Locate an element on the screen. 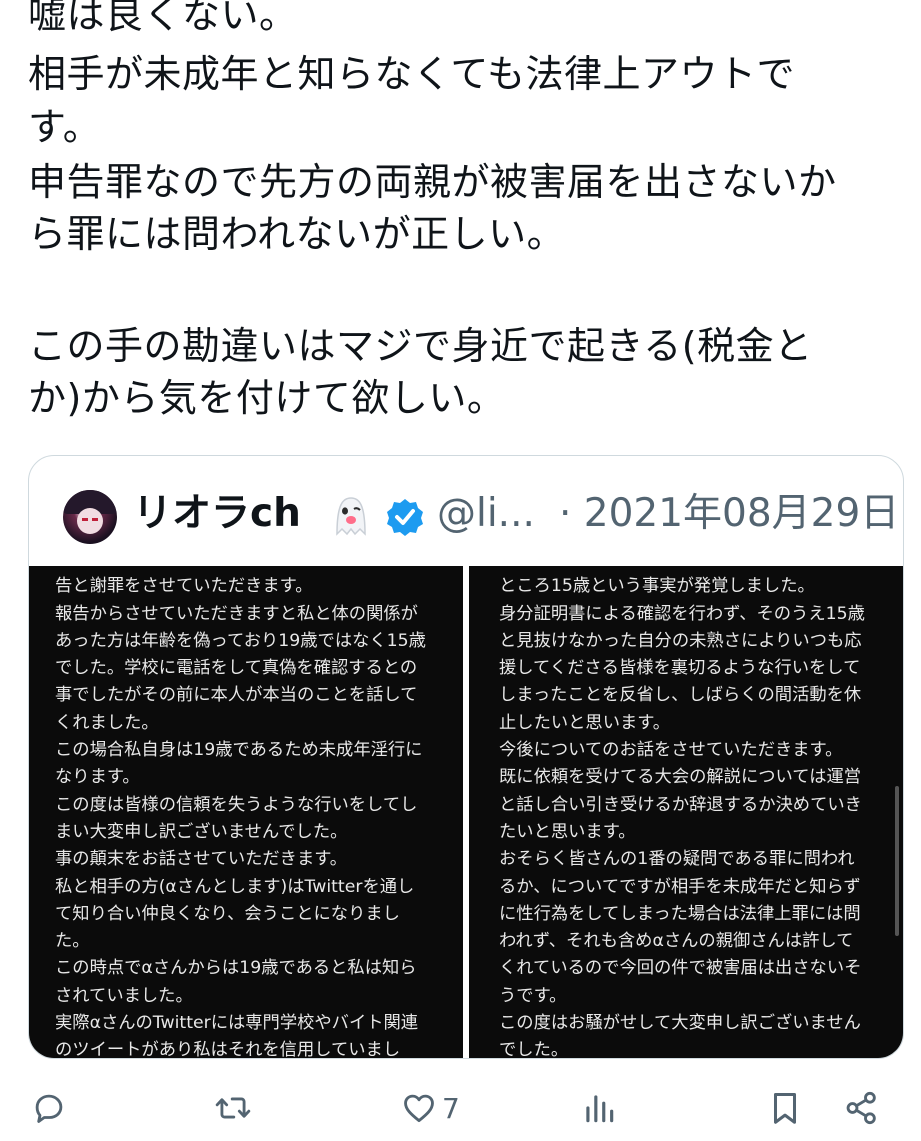  image-text-line: くれているので今回の件で被害届は出さないそ is located at coordinates (680, 968).